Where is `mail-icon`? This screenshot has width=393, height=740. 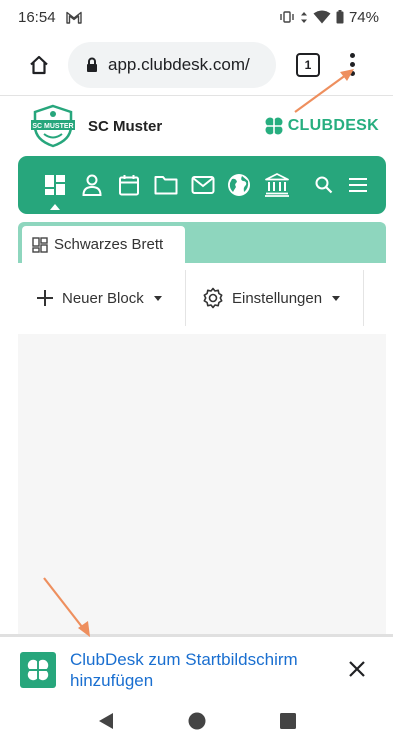
mail-icon is located at coordinates (202, 185).